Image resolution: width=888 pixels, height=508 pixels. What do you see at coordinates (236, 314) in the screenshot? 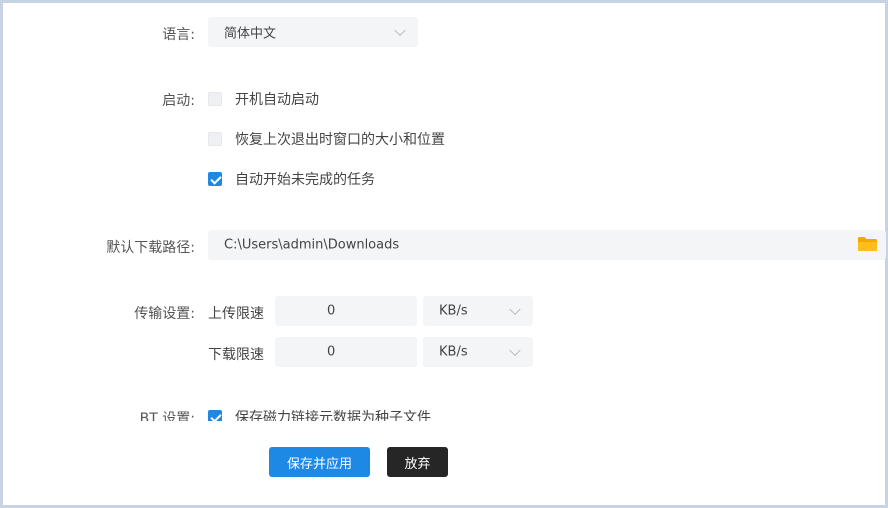
I see `upload-limit-label: 上传限速` at bounding box center [236, 314].